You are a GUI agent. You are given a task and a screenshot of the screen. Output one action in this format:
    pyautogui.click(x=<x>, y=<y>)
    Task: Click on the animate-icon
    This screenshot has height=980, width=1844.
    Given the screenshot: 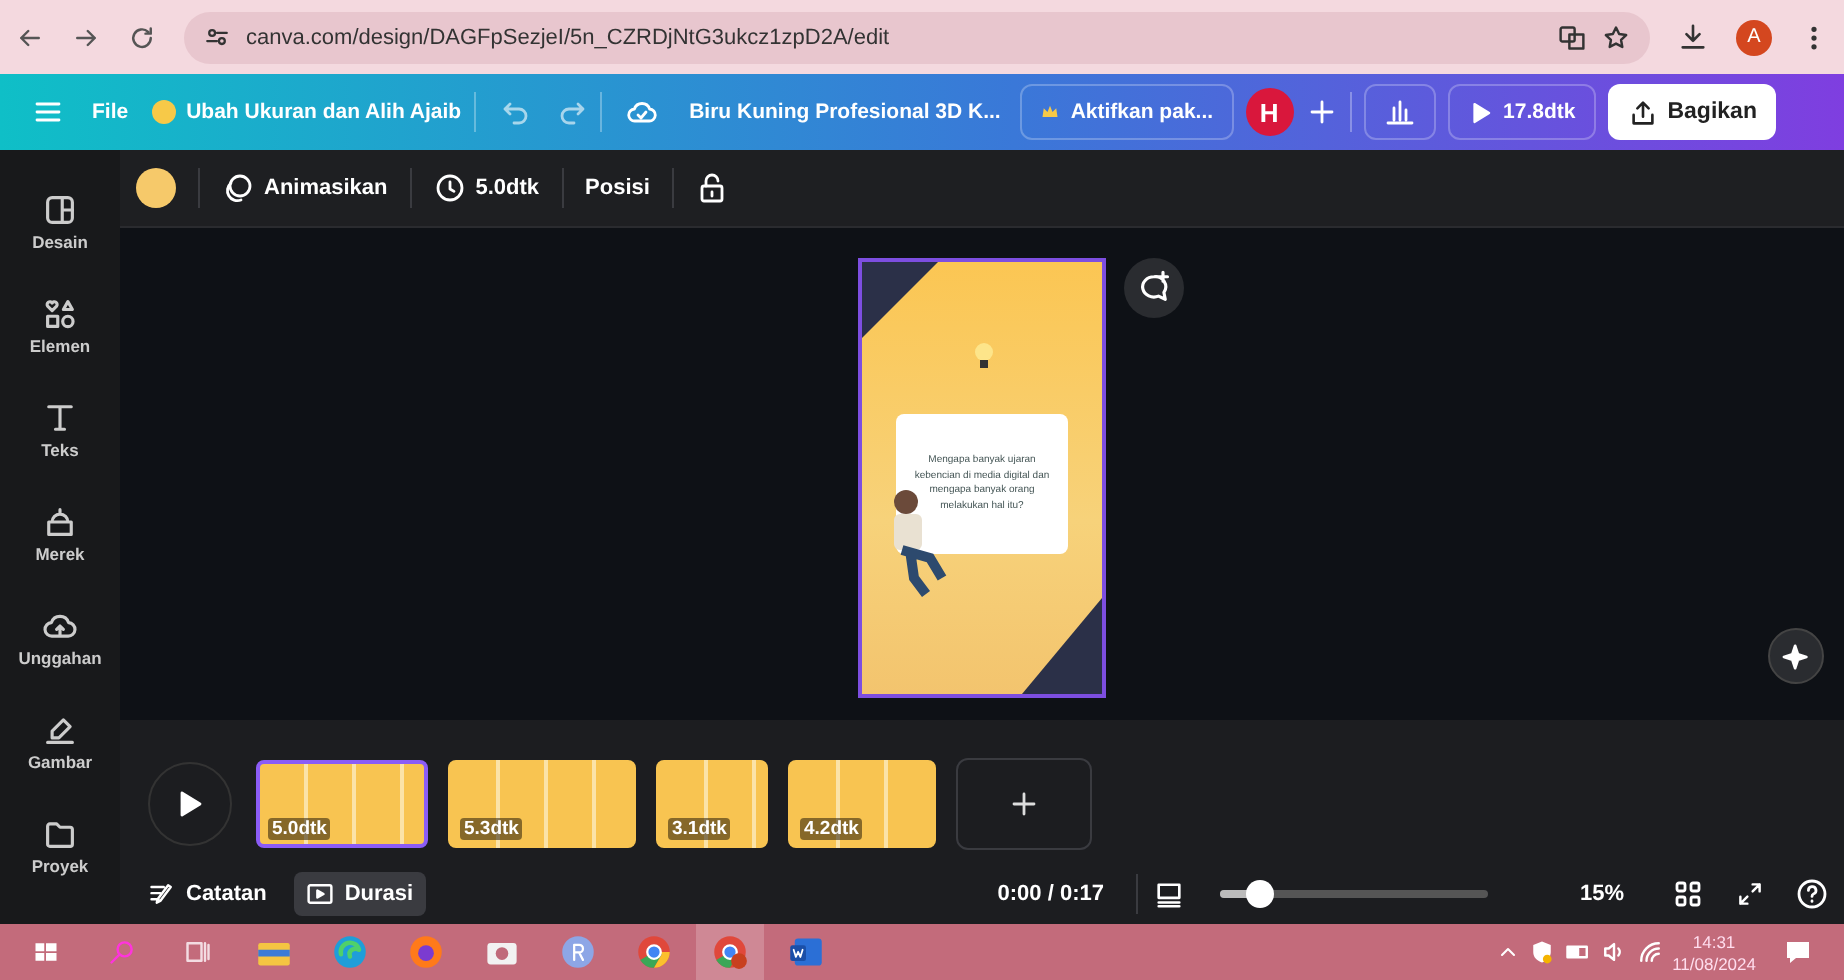 What is the action you would take?
    pyautogui.click(x=238, y=188)
    